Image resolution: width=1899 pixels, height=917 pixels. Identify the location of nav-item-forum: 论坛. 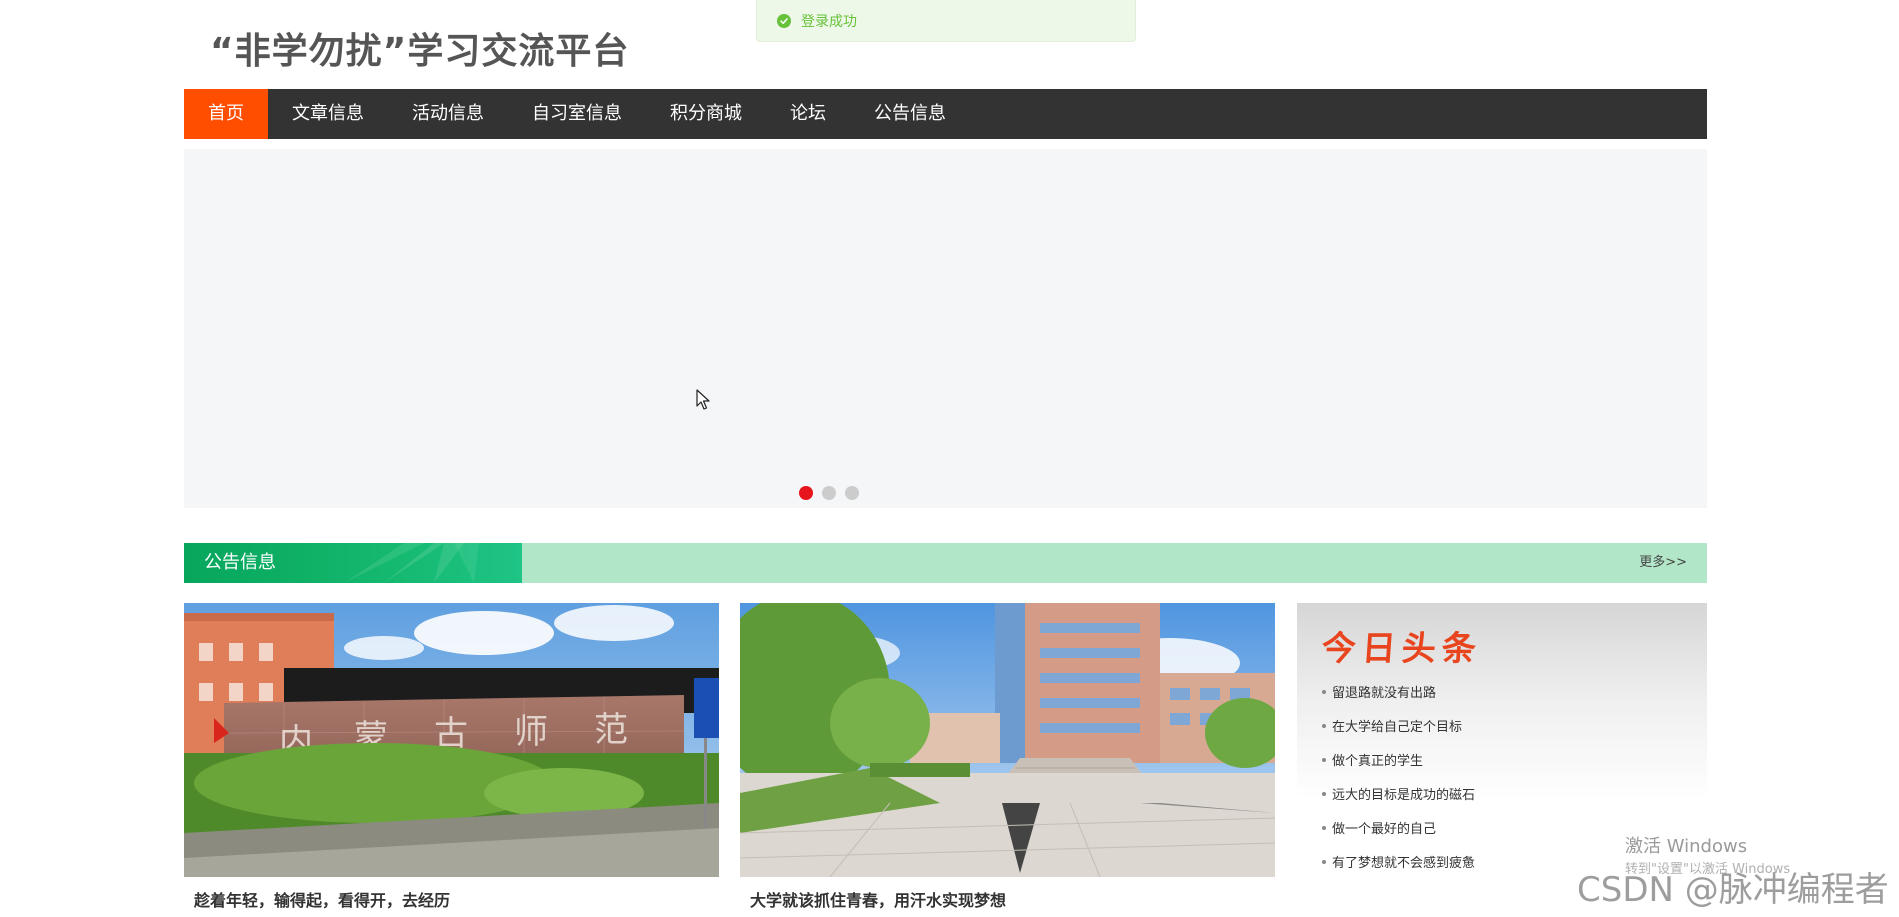
(808, 114).